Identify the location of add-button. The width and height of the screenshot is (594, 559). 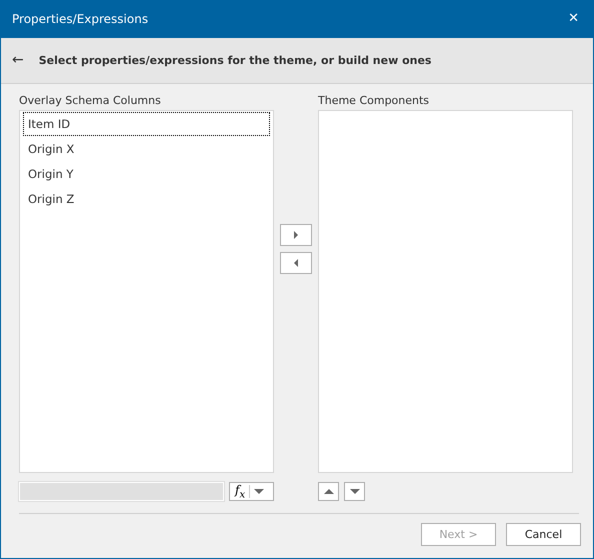
(296, 235).